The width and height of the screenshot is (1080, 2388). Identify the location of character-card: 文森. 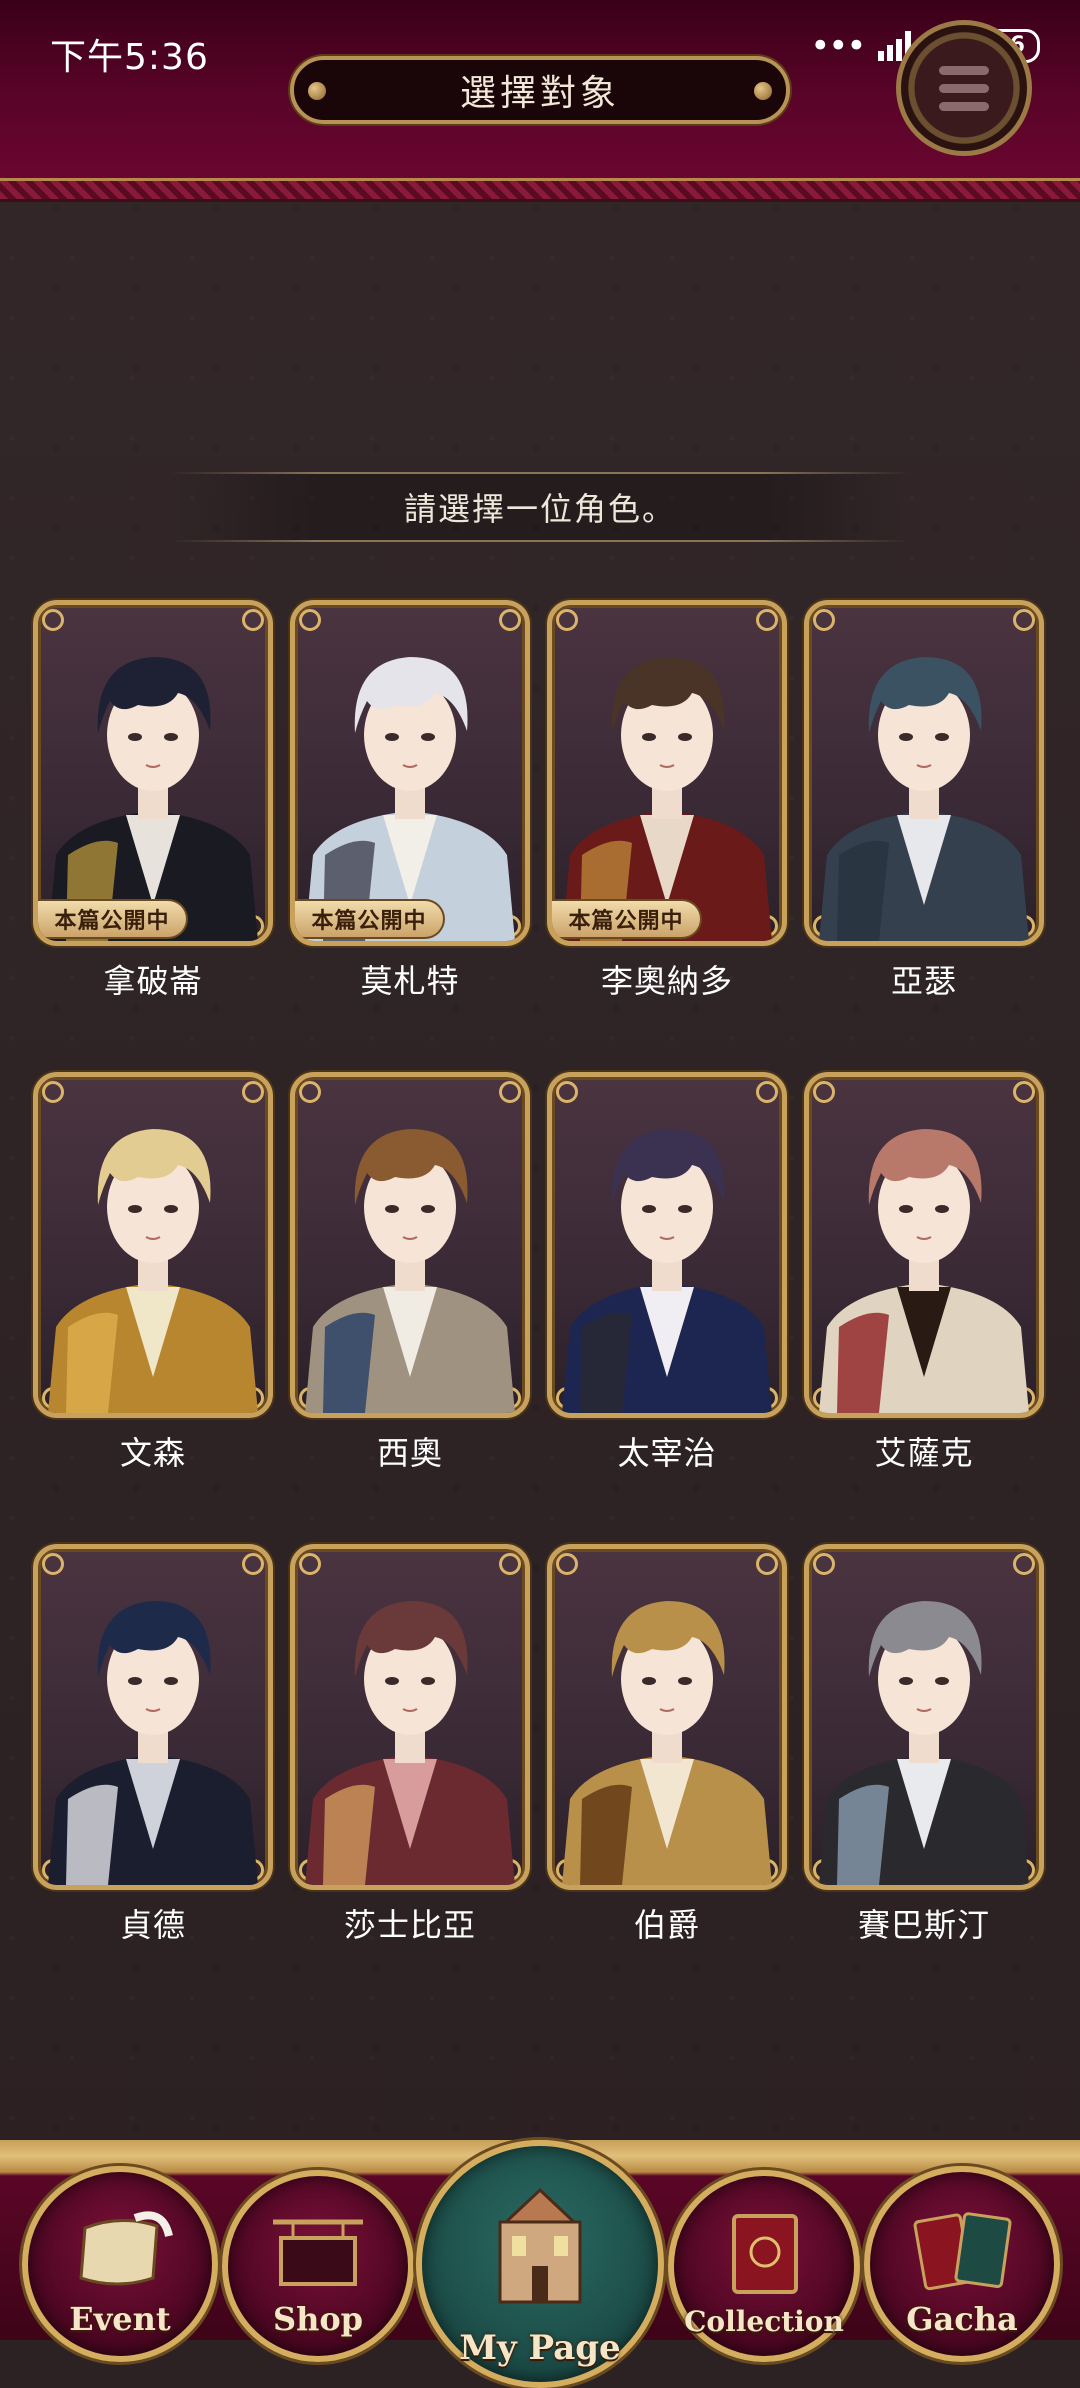
(153, 1273).